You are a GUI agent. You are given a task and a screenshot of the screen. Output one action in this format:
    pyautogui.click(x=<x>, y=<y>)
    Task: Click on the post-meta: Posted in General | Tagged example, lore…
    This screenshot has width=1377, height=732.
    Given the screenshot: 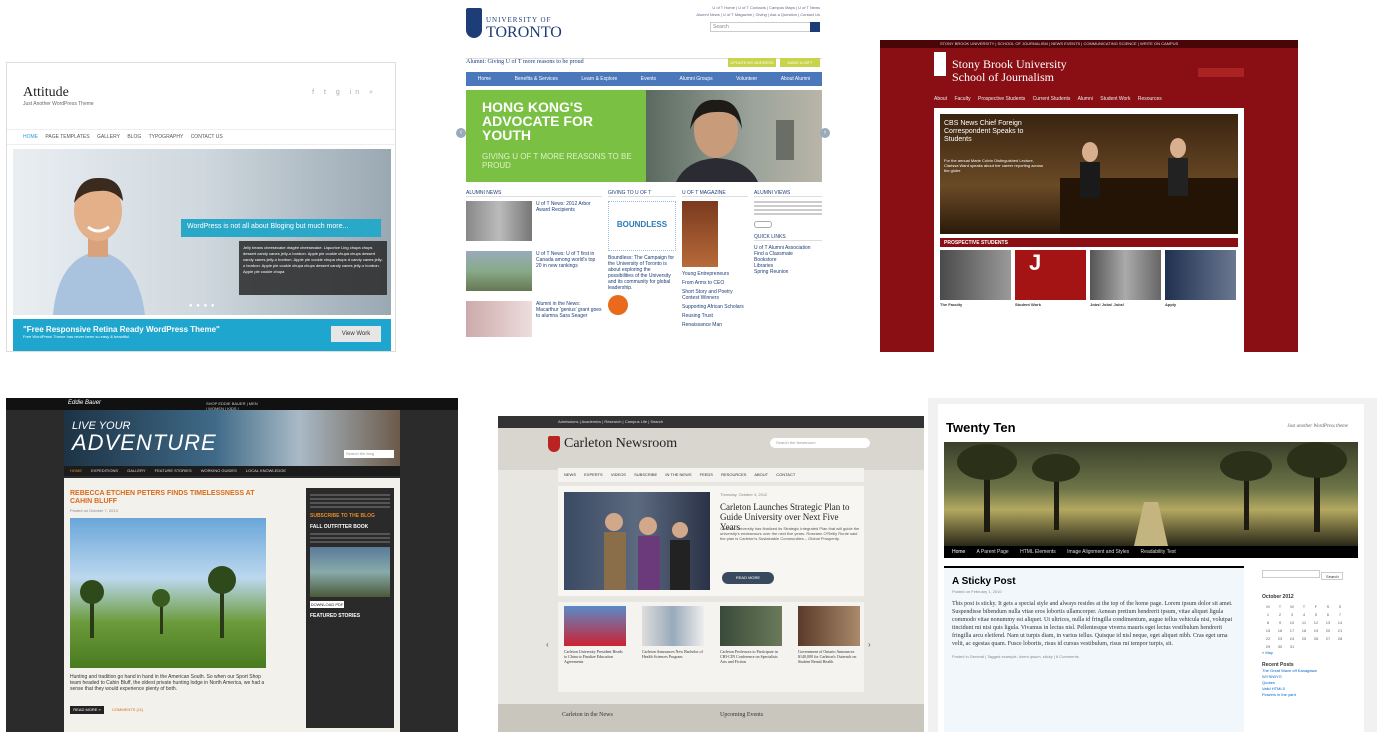 What is the action you would take?
    pyautogui.click(x=1094, y=656)
    